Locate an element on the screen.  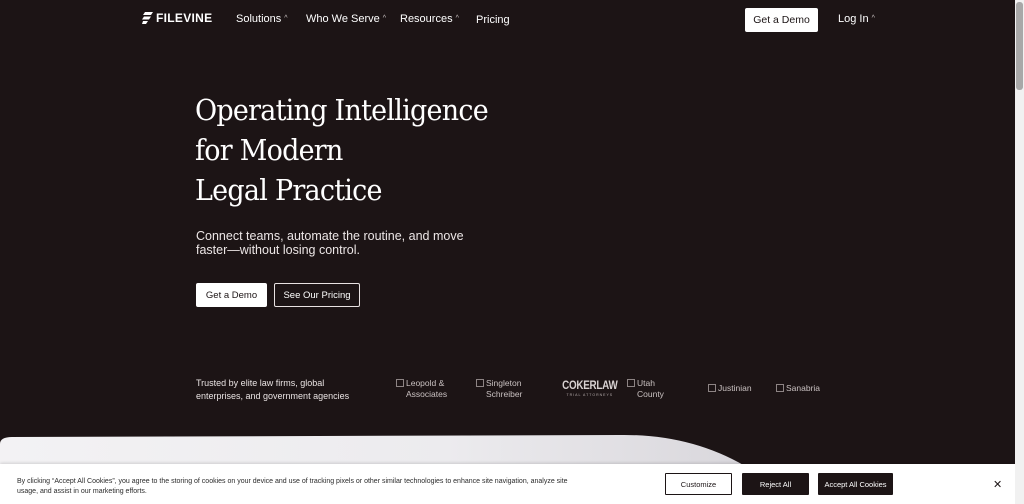
logo-alt-text: Justinian is located at coordinates (735, 388).